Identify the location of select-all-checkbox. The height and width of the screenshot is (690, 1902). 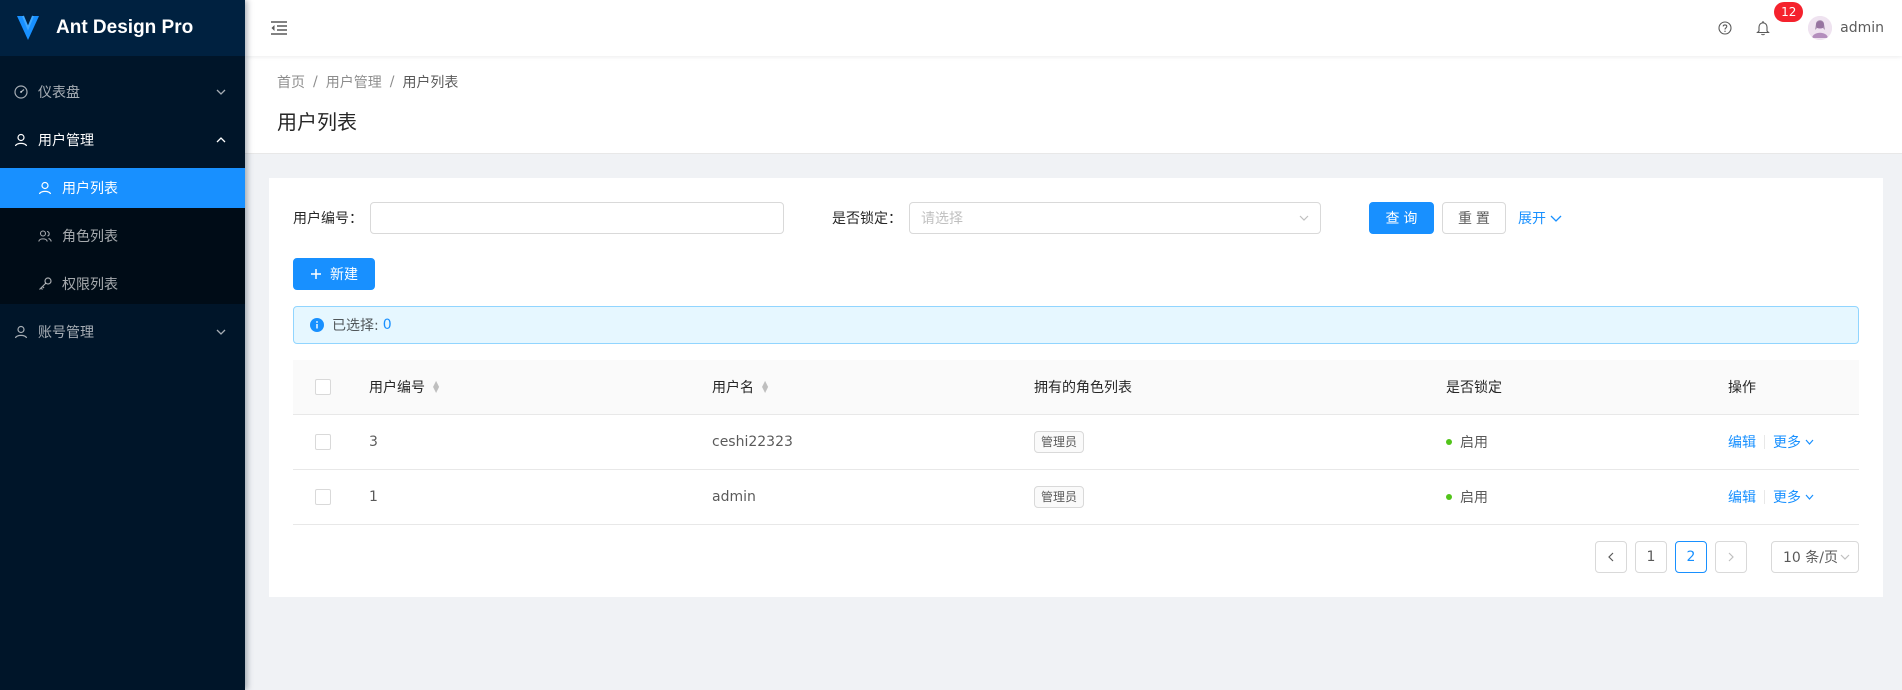
(323, 387).